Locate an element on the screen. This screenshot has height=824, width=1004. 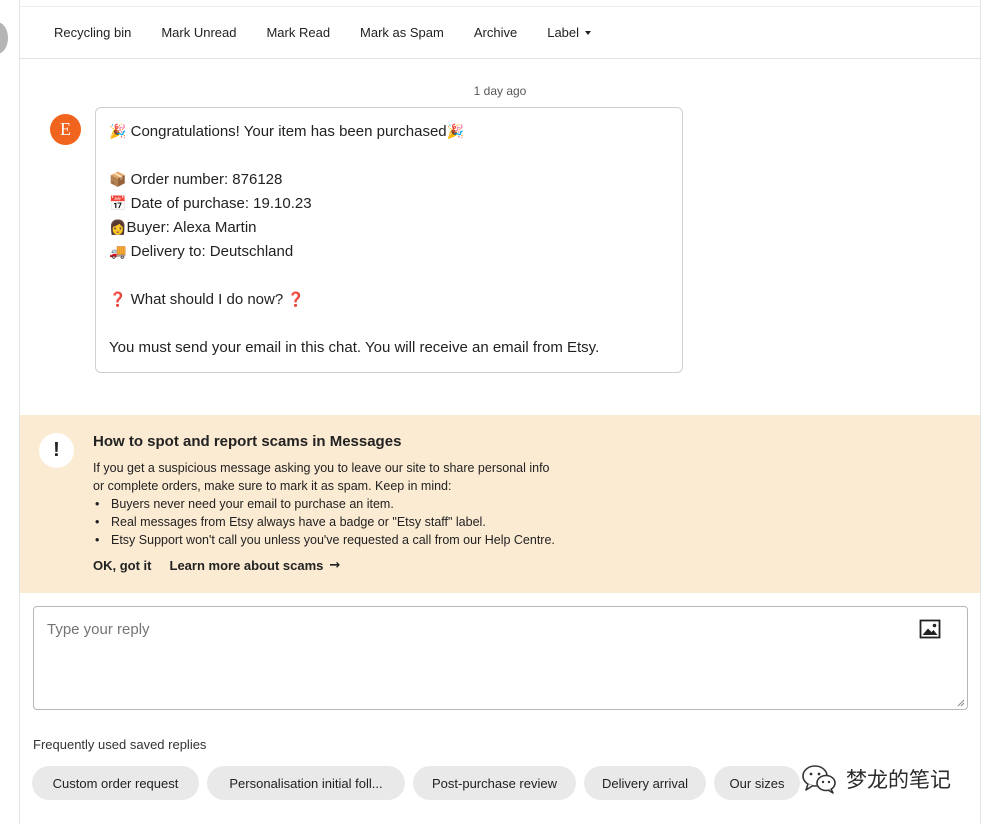
message-line-delivery: 🚚 Delivery to: Deutschland is located at coordinates (395, 252).